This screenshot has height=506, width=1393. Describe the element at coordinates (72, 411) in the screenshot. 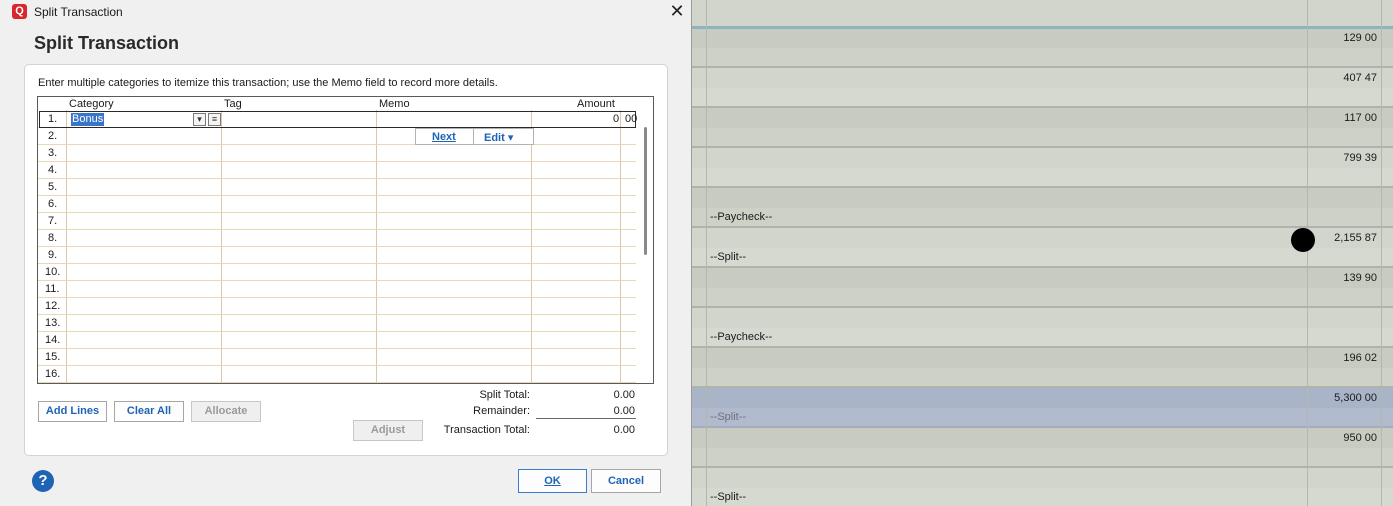

I see `add-lines-button: Add Lines` at that location.